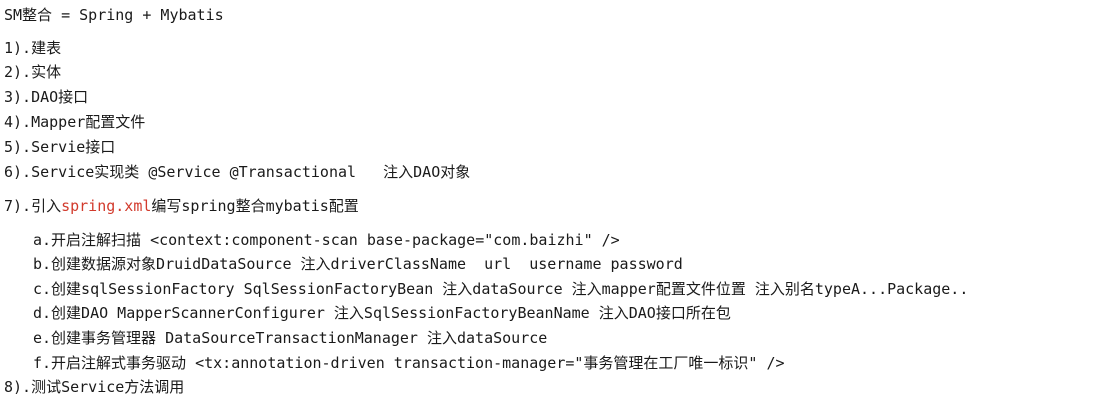 The height and width of the screenshot is (402, 1096). I want to click on step-7-highlight-file: spring.xml, so click(106, 206).